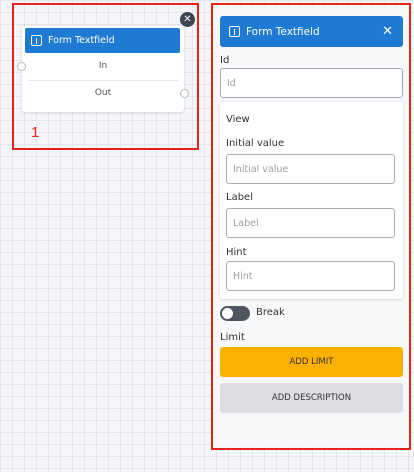 Image resolution: width=414 pixels, height=472 pixels. Describe the element at coordinates (239, 197) in the screenshot. I see `label-field-label: Label` at that location.